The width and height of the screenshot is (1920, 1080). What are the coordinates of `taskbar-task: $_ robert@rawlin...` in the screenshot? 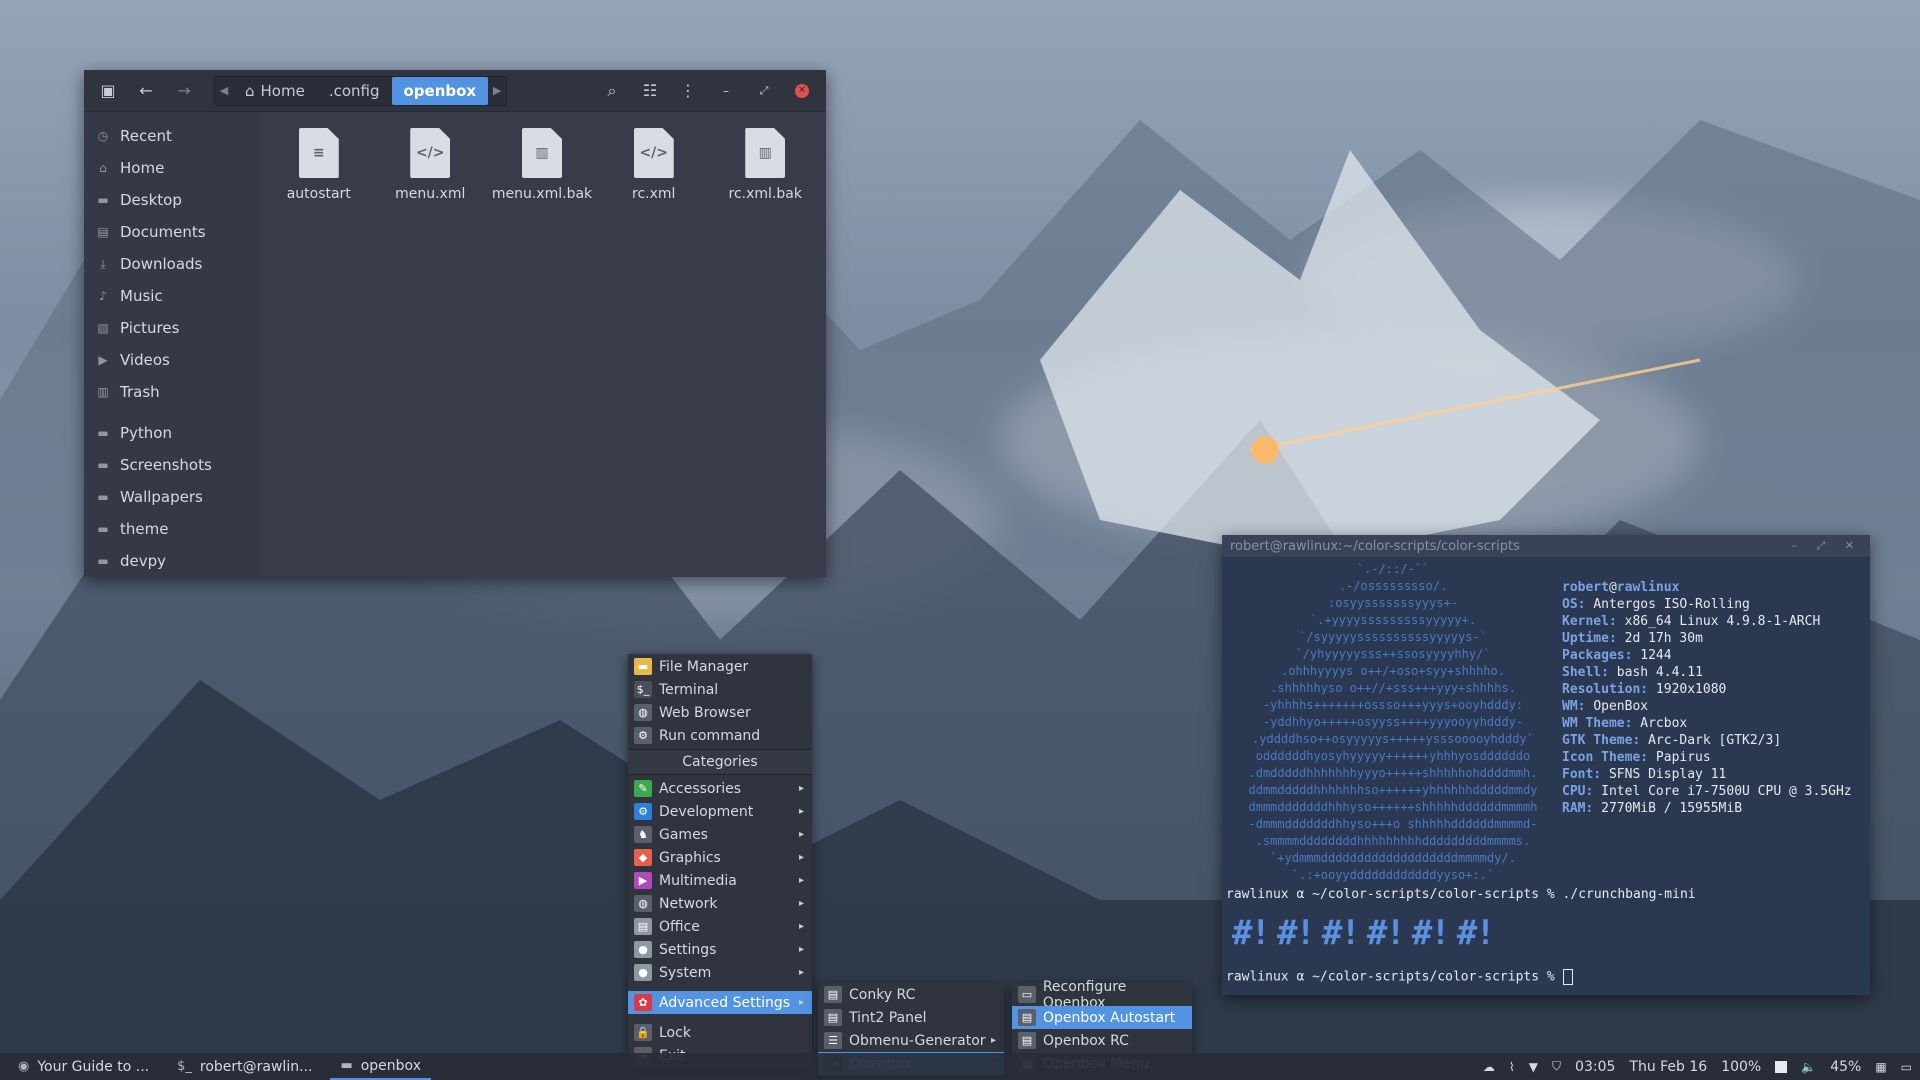 It's located at (244, 1066).